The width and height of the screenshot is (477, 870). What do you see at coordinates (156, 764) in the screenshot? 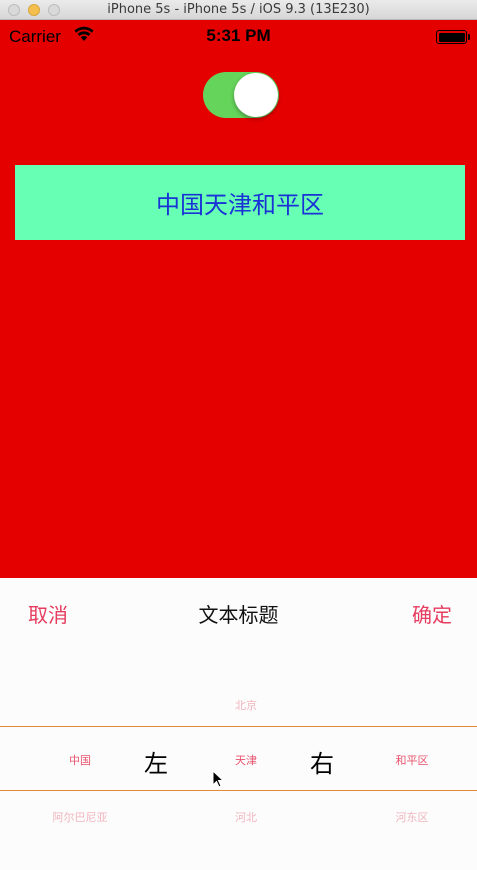
I see `picker-left-label: 左` at bounding box center [156, 764].